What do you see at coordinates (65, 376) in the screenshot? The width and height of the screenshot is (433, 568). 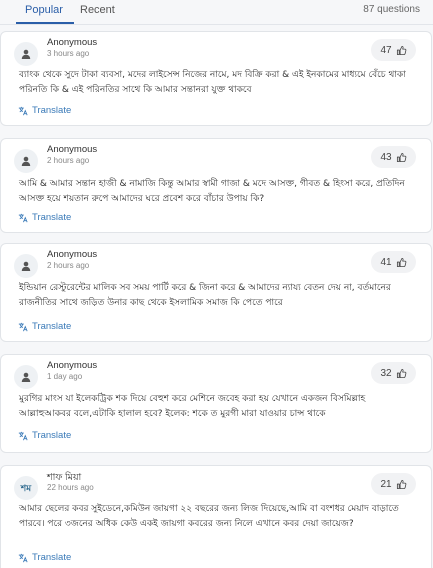 I see `timestamp: 1 day ago` at bounding box center [65, 376].